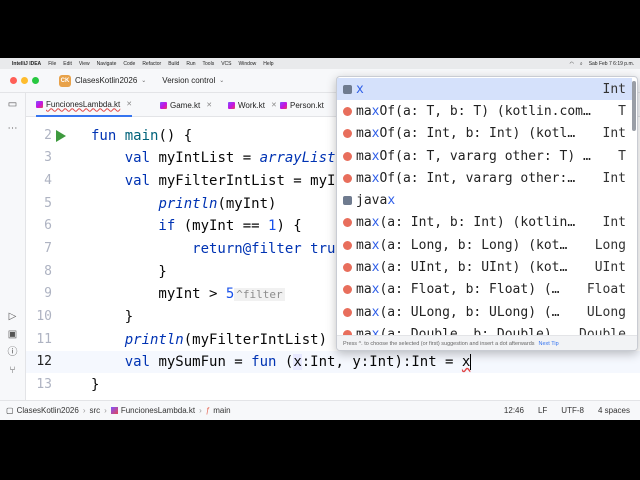 The height and width of the screenshot is (480, 640). Describe the element at coordinates (581, 64) in the screenshot. I see `search-icon: ⌕` at that location.